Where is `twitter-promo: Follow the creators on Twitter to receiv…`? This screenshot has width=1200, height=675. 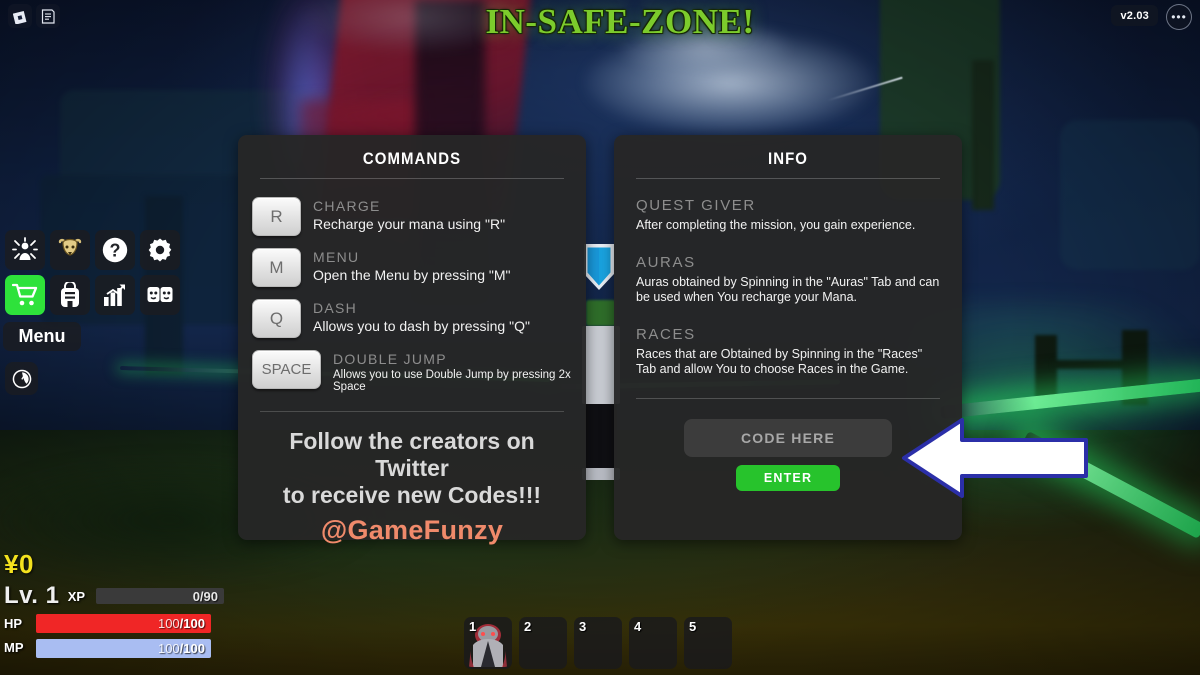 twitter-promo: Follow the creators on Twitter to receiv… is located at coordinates (412, 479).